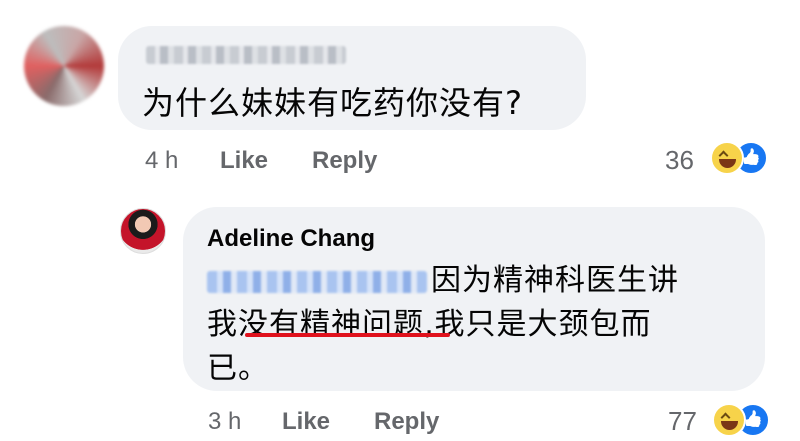 Image resolution: width=800 pixels, height=441 pixels. Describe the element at coordinates (406, 422) in the screenshot. I see `reply-reply-button: Reply` at that location.